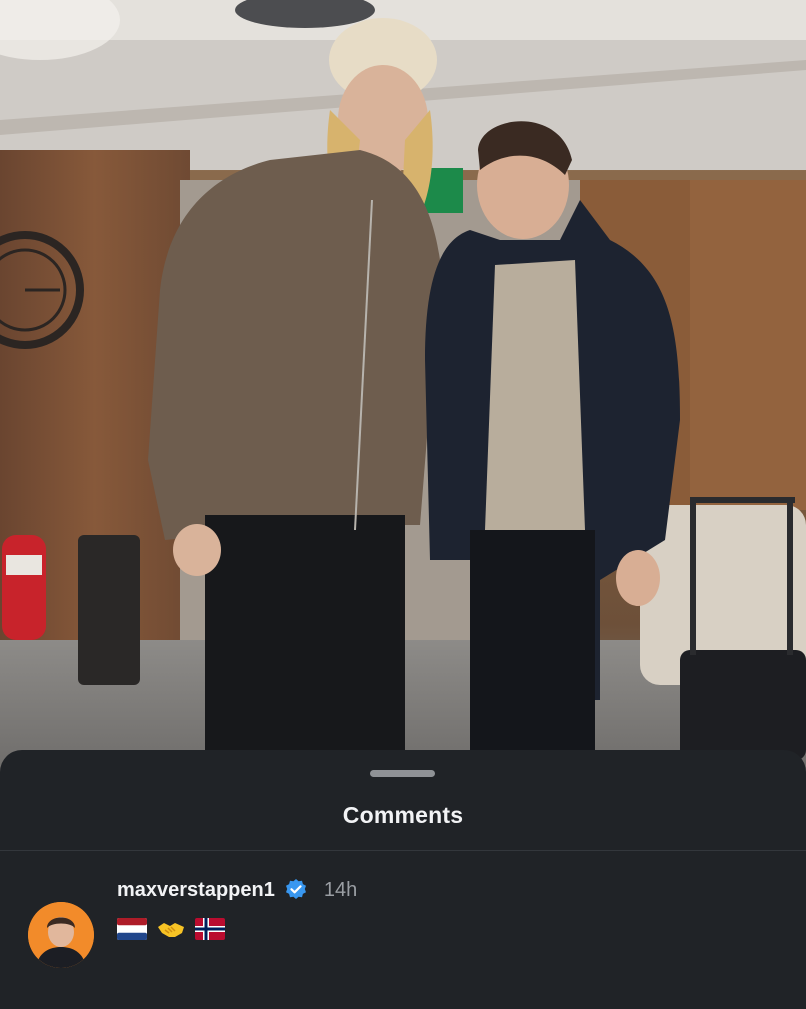  Describe the element at coordinates (210, 929) in the screenshot. I see `norway-flag-icon` at that location.